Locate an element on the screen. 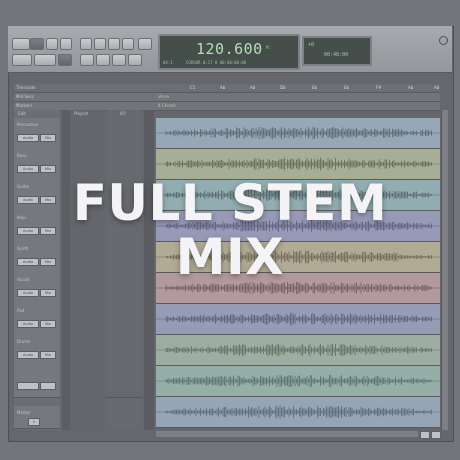 The height and width of the screenshot is (460, 460). overlay-title-line1: FULL STEM is located at coordinates (230, 203).